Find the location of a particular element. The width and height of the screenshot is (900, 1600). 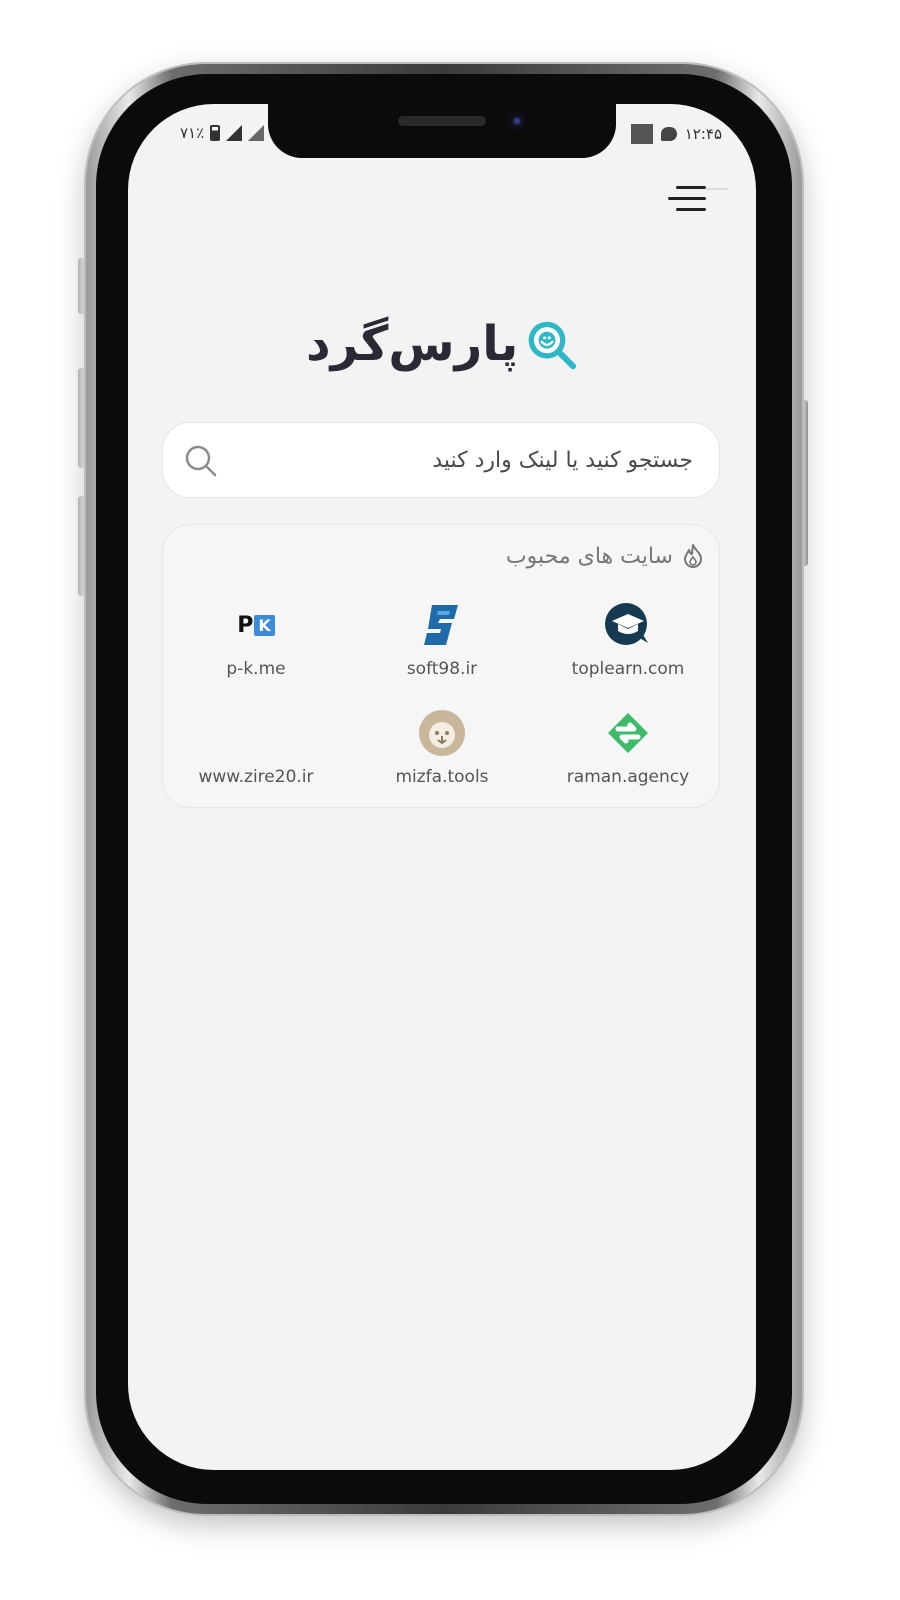

pk-logo-icon: PK is located at coordinates (256, 625).